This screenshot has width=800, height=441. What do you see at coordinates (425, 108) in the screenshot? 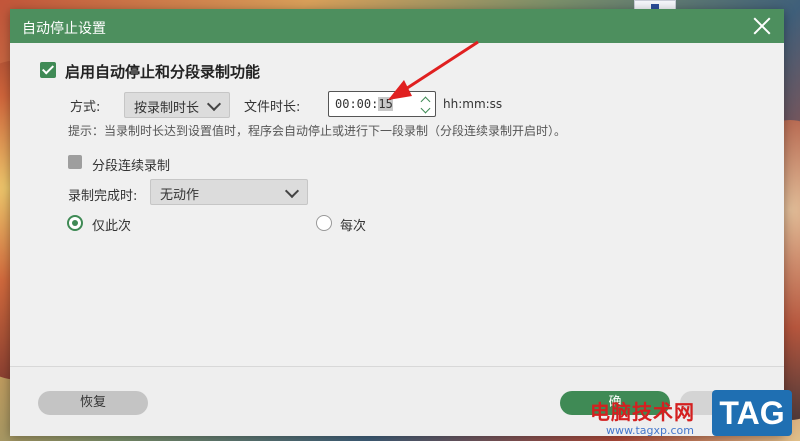
I see `spin-down-icon` at bounding box center [425, 108].